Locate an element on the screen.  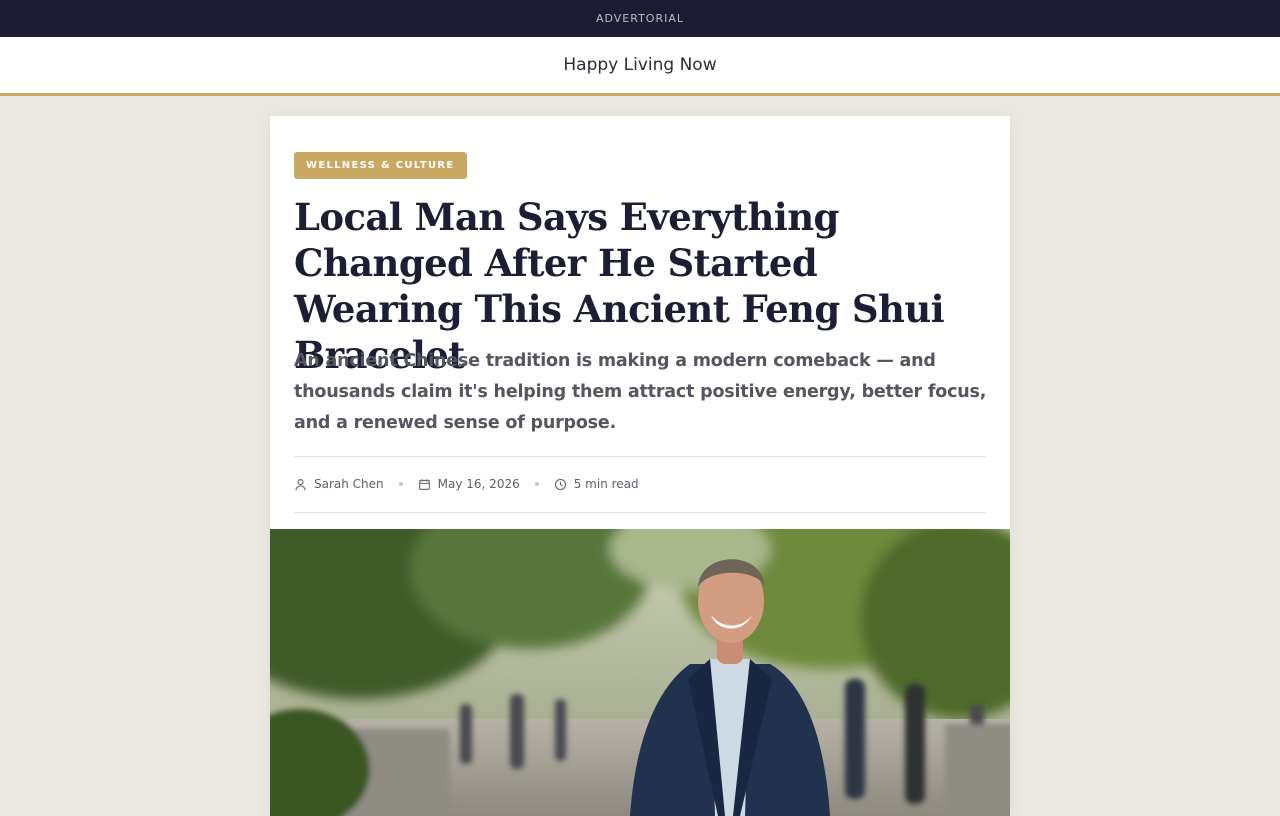
article-meta: Sarah Chen May 16, 2026 5 min read is located at coordinates (466, 484).